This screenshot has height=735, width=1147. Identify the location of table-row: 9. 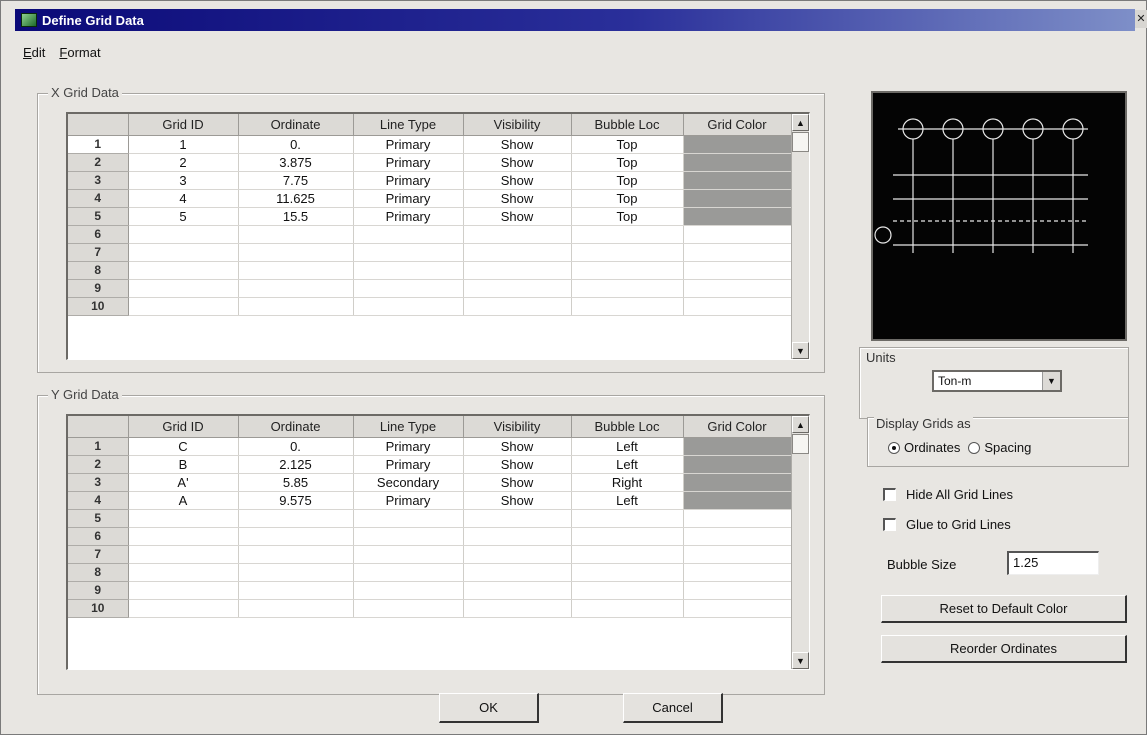
(430, 288).